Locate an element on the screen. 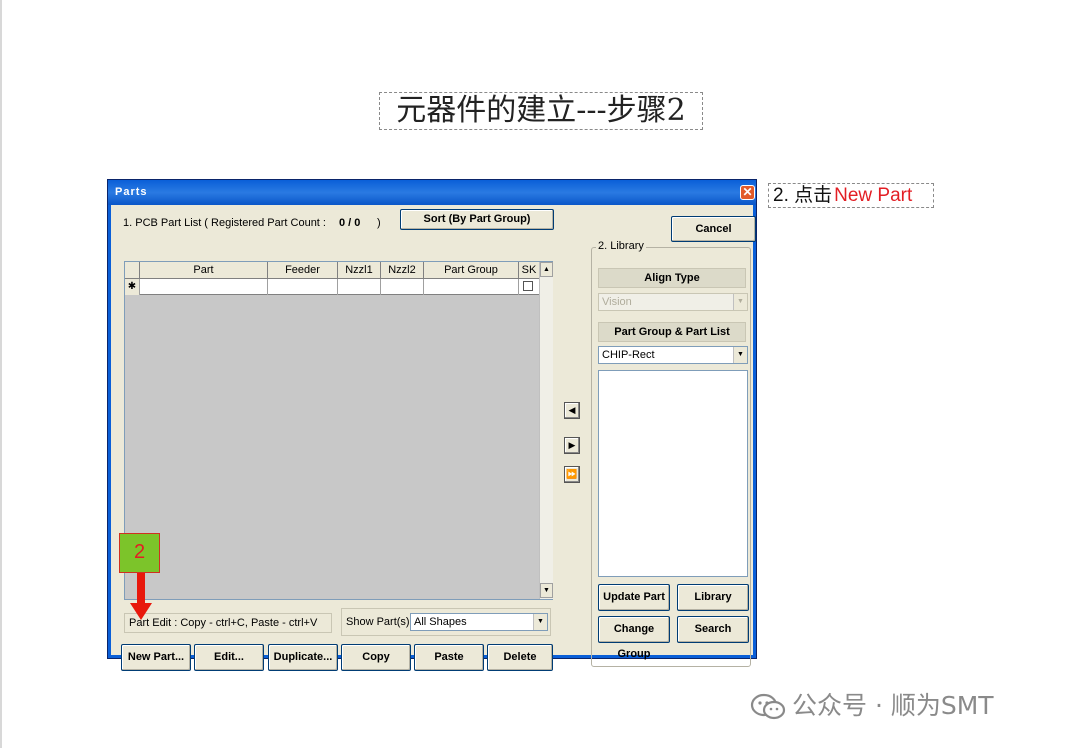 This screenshot has width=1080, height=748. paste-label: Paste is located at coordinates (449, 657).